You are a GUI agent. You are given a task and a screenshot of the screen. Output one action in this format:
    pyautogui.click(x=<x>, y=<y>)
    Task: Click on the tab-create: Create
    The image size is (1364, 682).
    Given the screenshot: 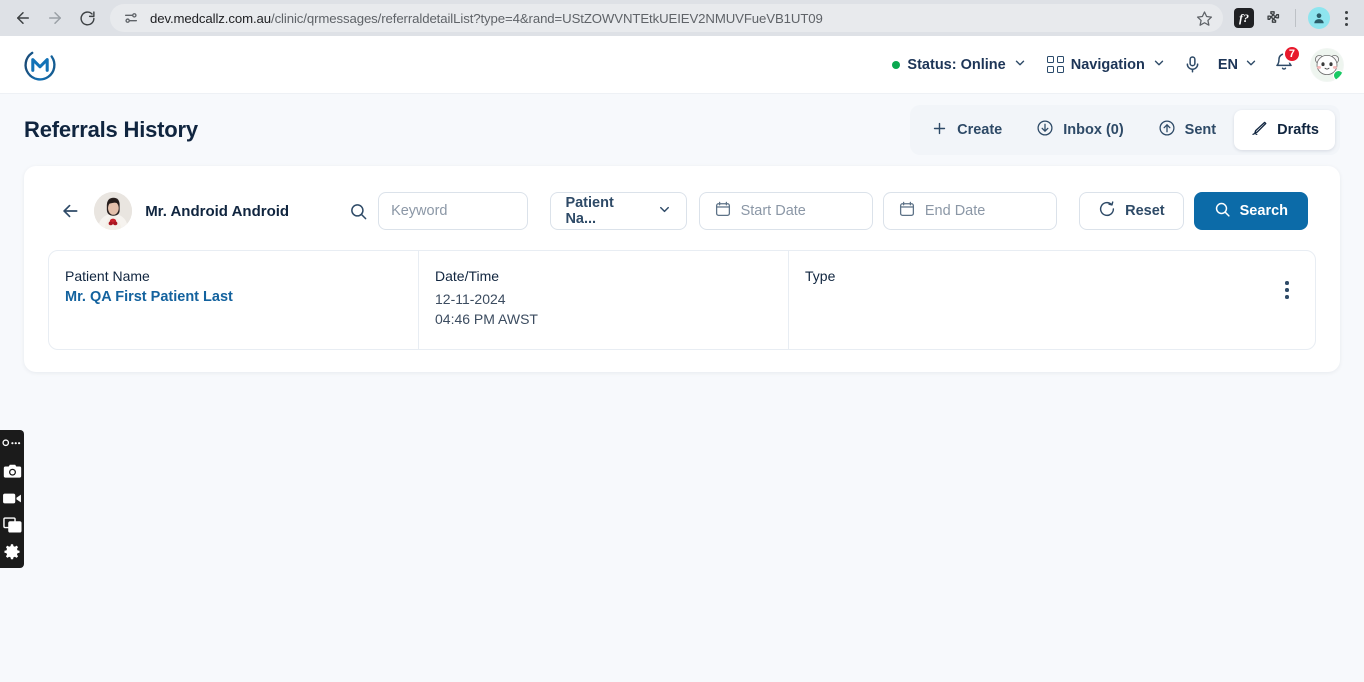 What is the action you would take?
    pyautogui.click(x=966, y=130)
    